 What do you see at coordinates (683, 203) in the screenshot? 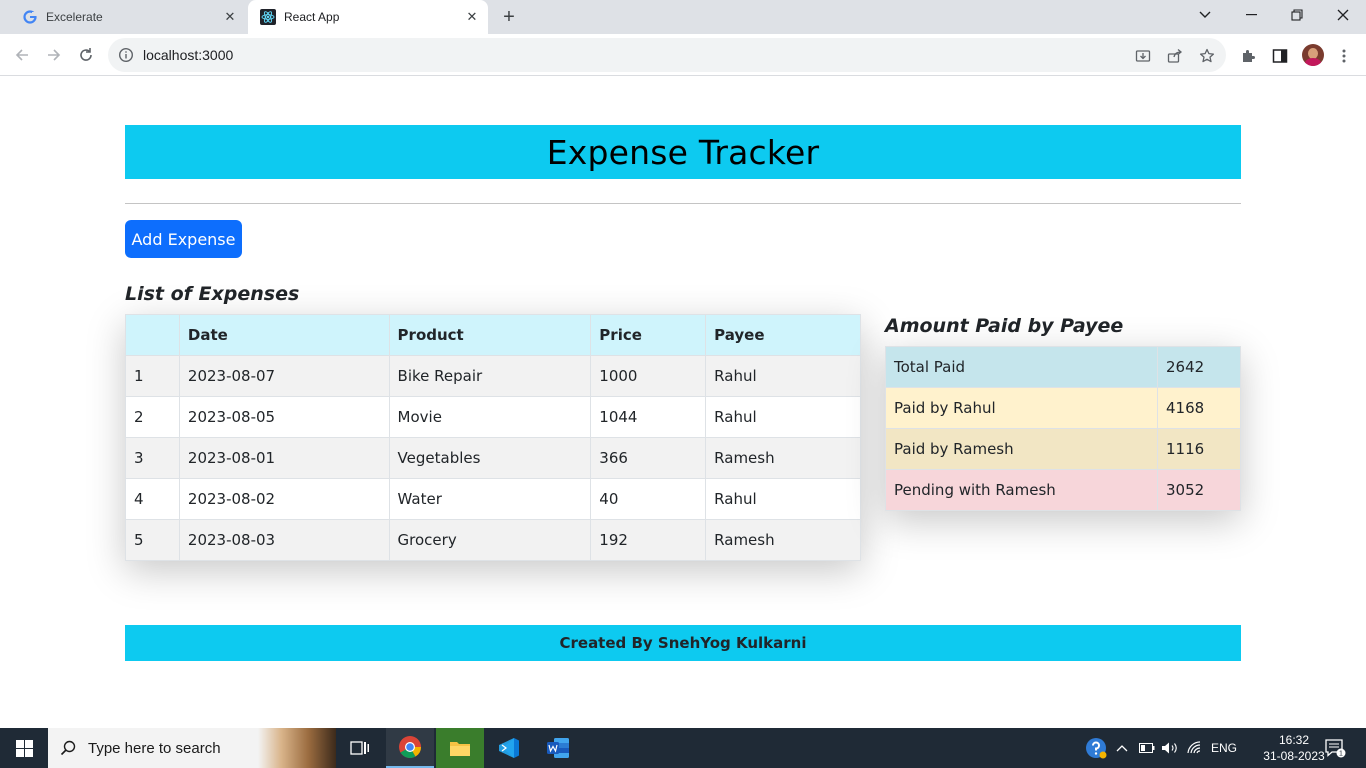
I see `divider` at bounding box center [683, 203].